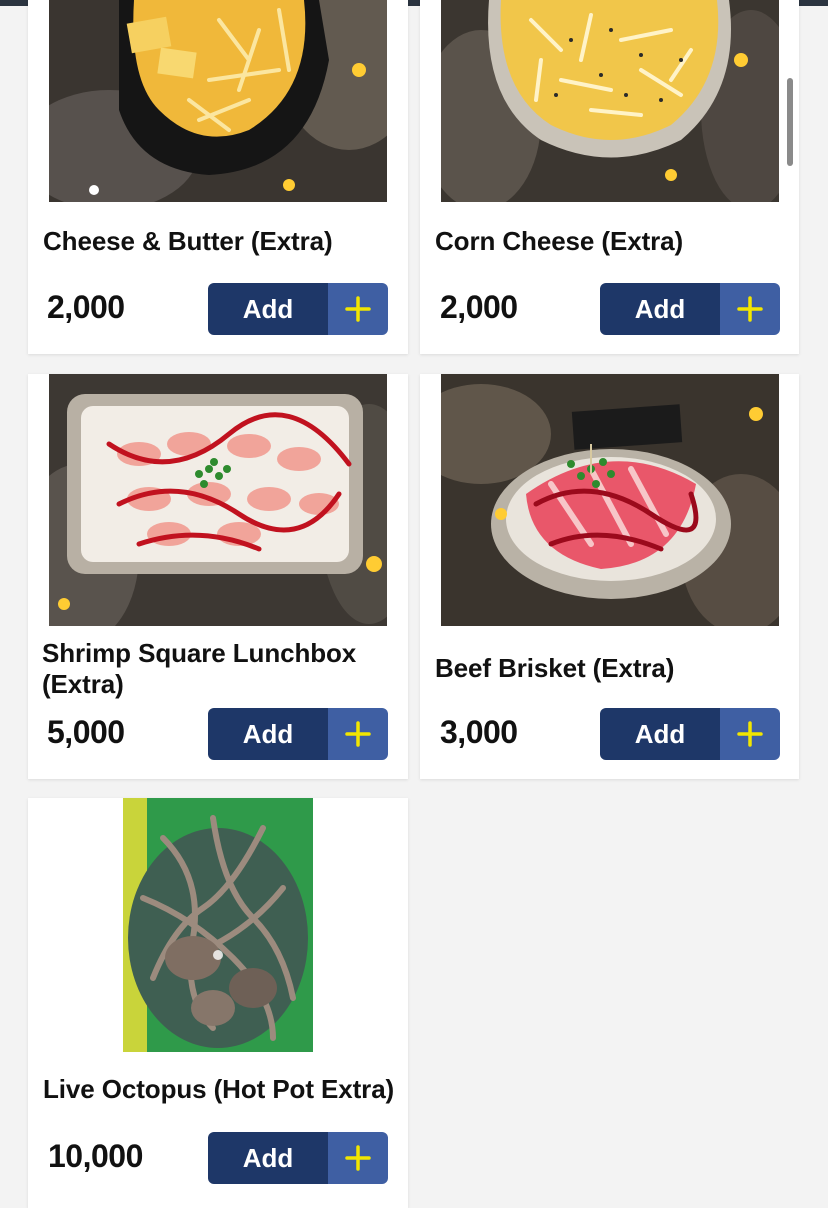  Describe the element at coordinates (218, 500) in the screenshot. I see `shrimp-lunchbox-photo` at that location.